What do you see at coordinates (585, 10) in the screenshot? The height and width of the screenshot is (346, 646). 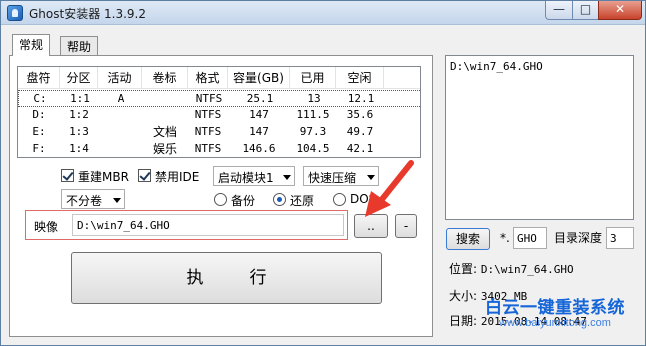 I see `maximize-button: □` at bounding box center [585, 10].